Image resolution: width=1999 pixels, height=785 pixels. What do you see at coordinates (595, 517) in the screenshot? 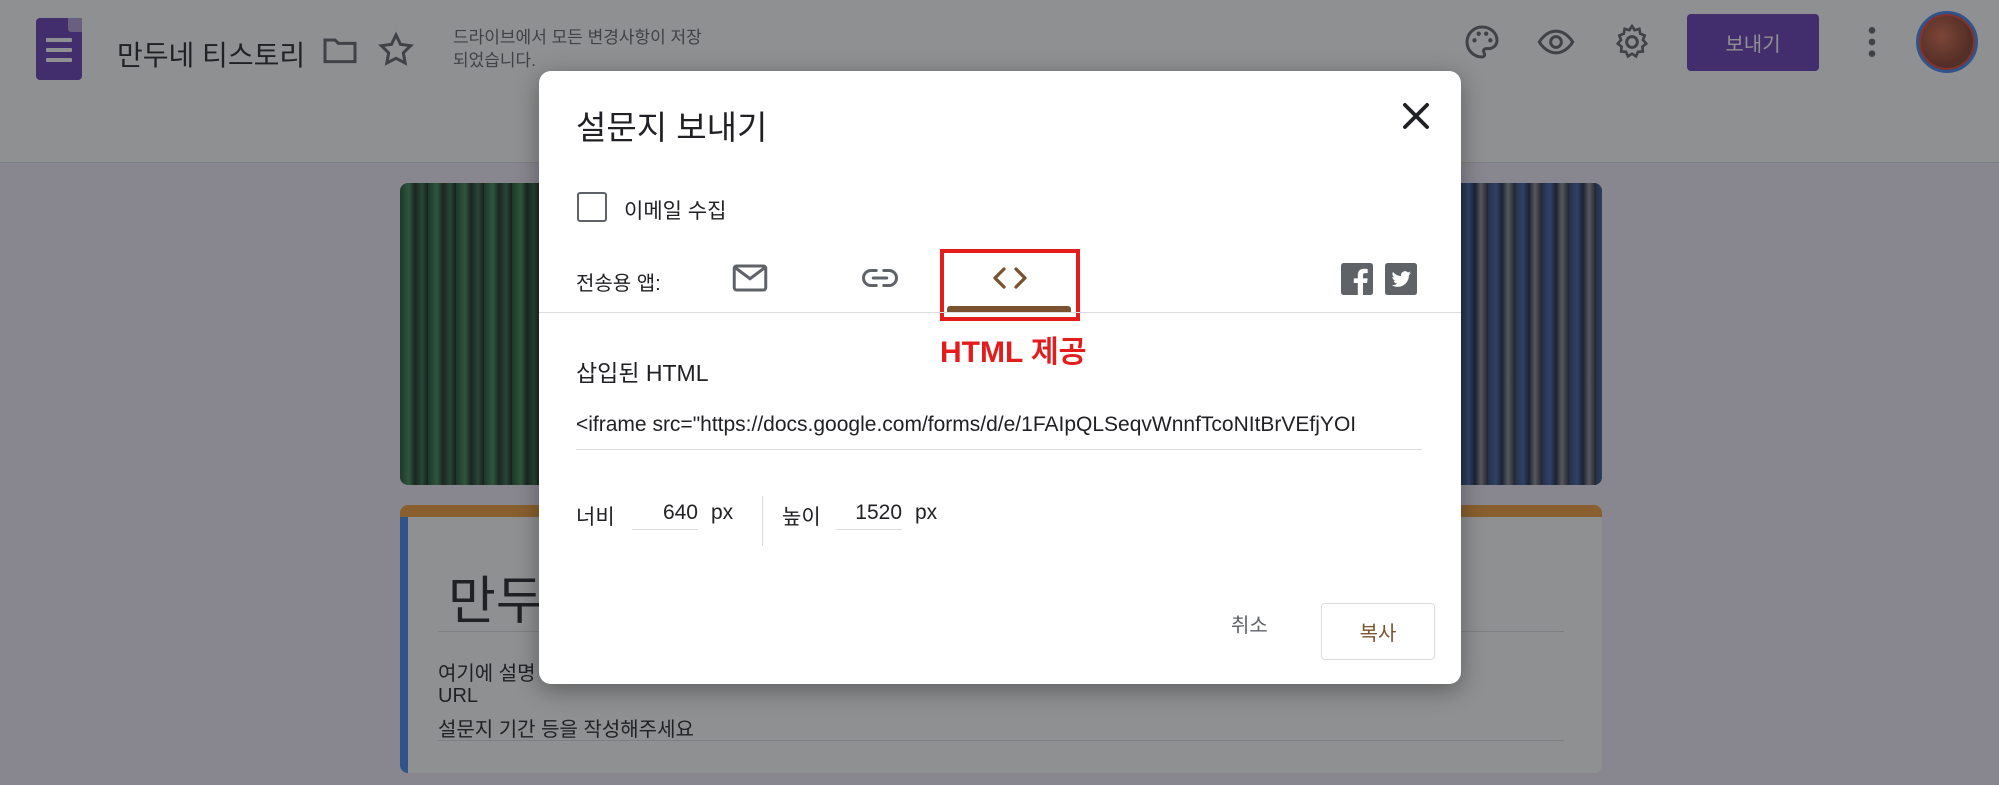
I see `width-label: 너비` at bounding box center [595, 517].